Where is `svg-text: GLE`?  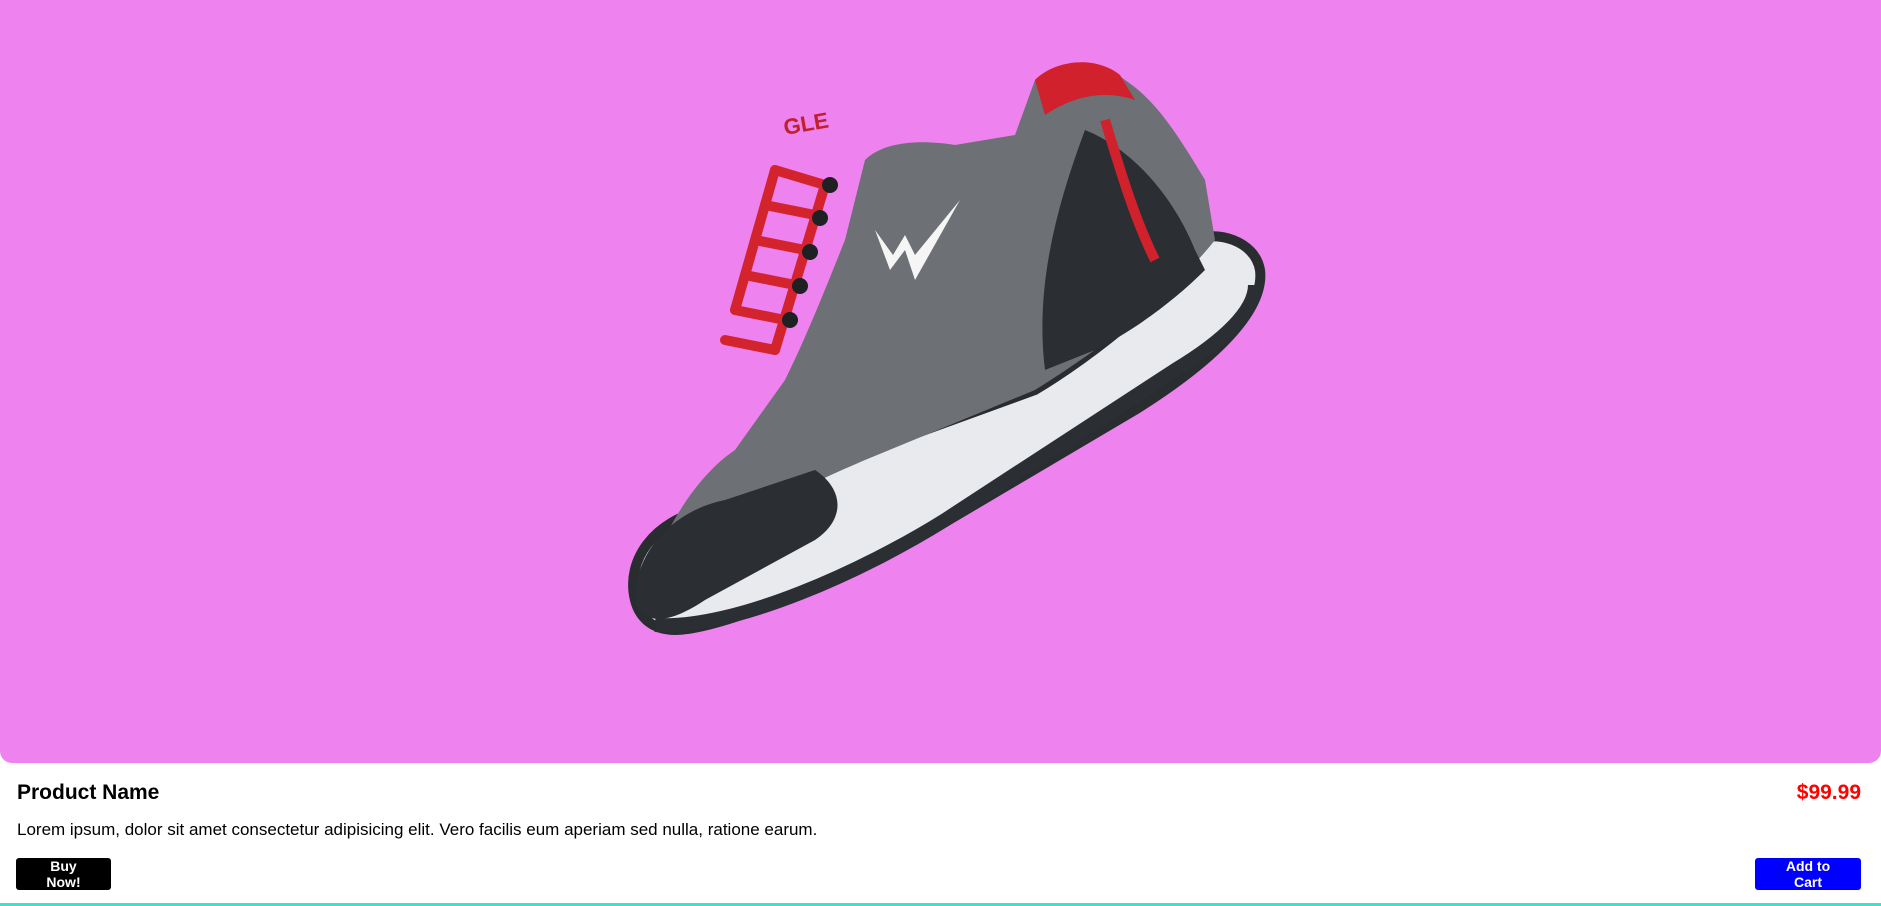 svg-text: GLE is located at coordinates (806, 123).